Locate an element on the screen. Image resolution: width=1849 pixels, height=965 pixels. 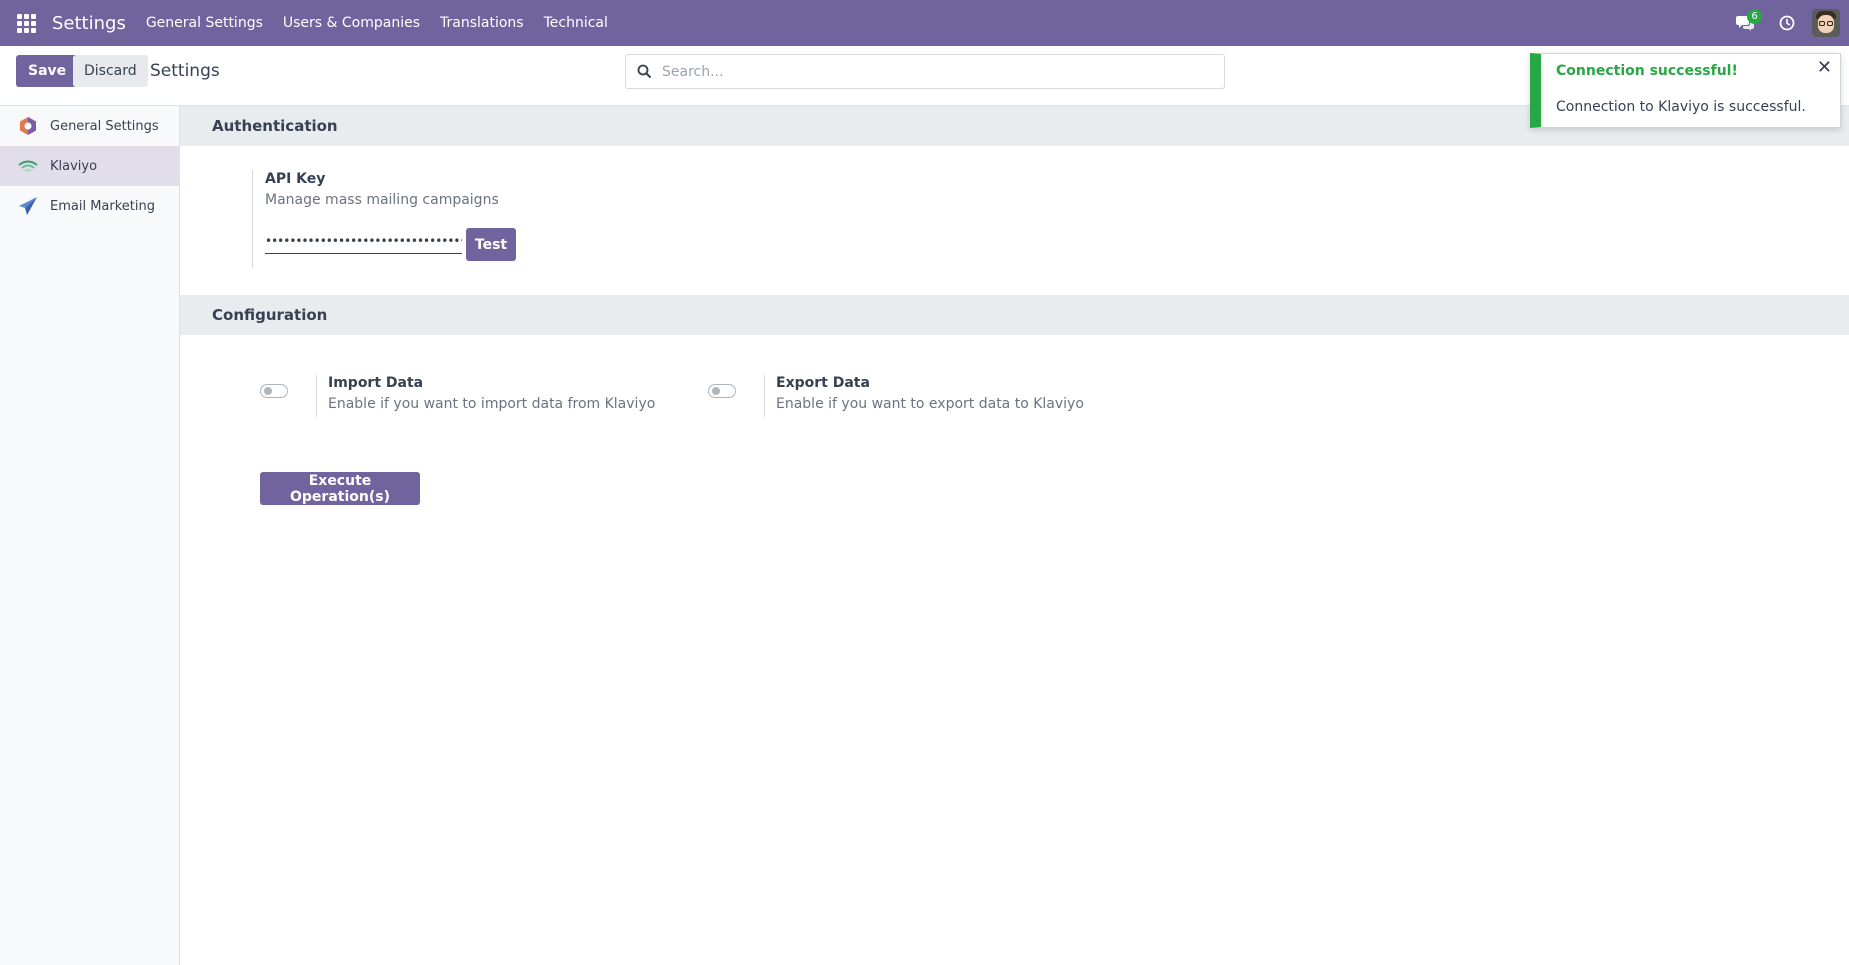
api-key-title: API Key is located at coordinates (295, 179).